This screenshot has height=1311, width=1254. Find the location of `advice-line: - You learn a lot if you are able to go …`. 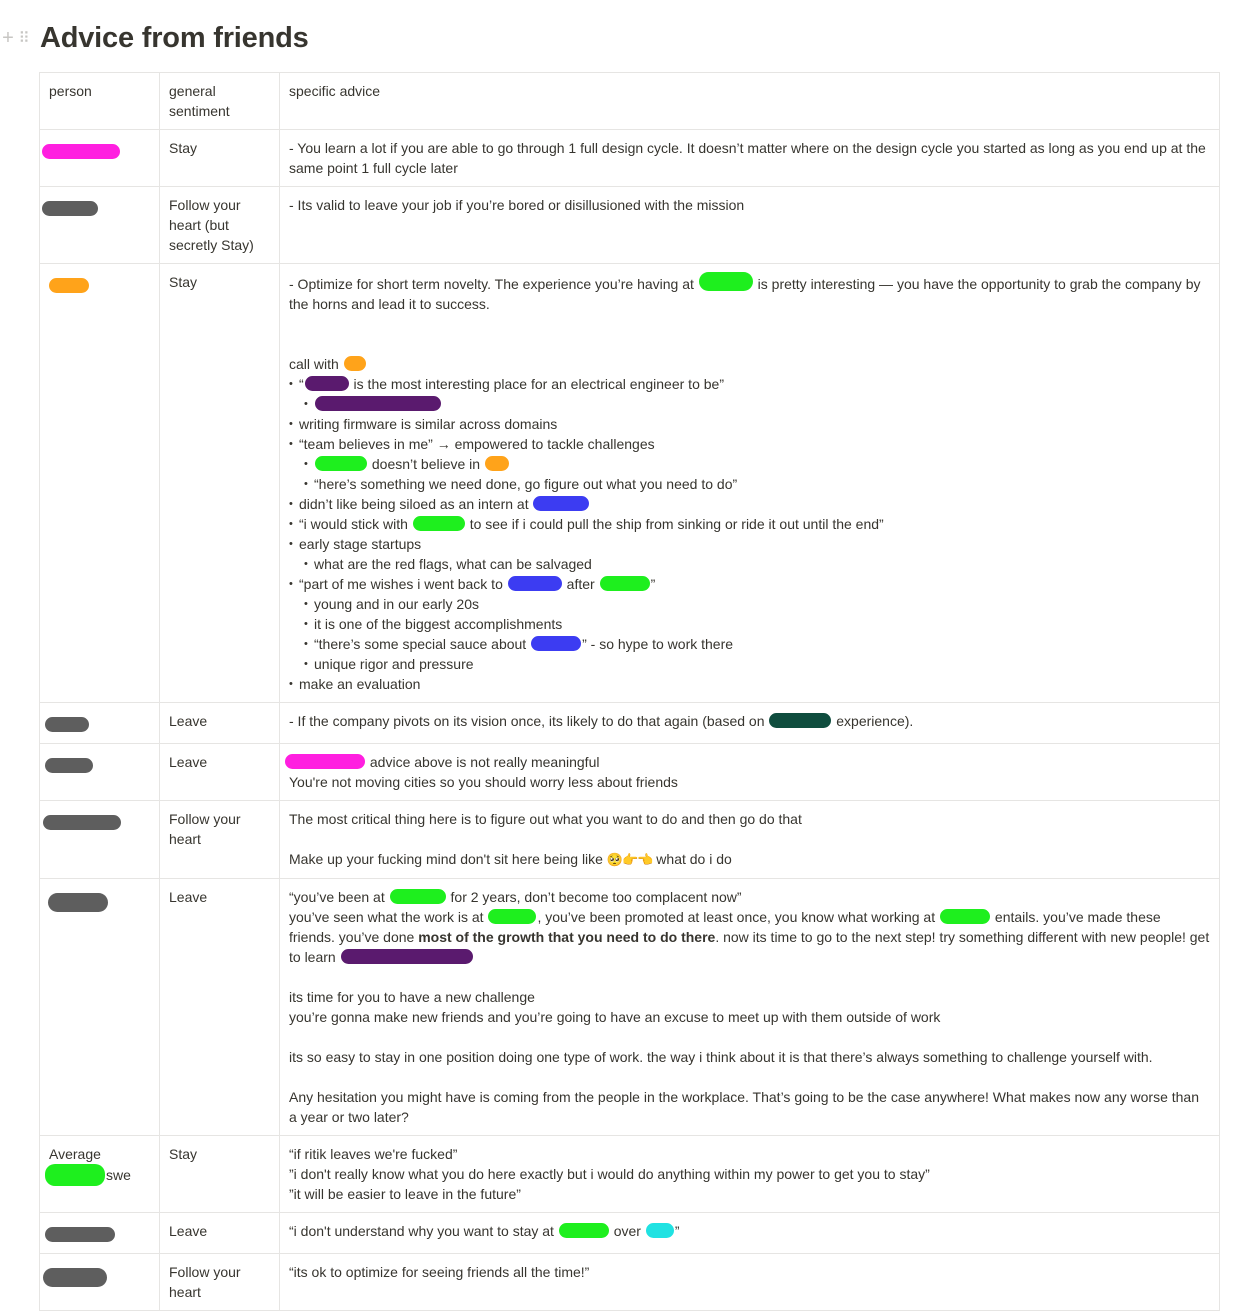

advice-line: - You learn a lot if you are able to go … is located at coordinates (747, 158).